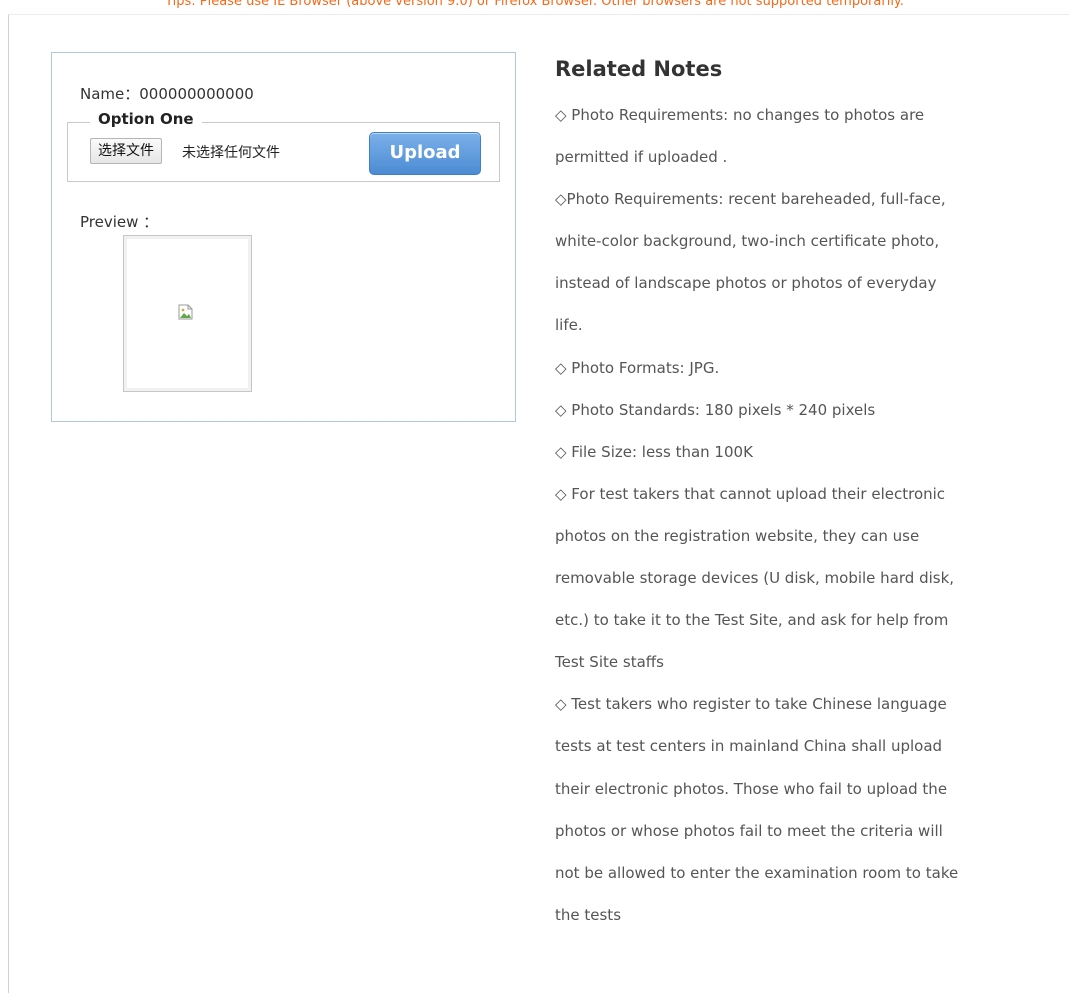 The height and width of the screenshot is (993, 1069). What do you see at coordinates (110, 94) in the screenshot?
I see `name-label: Name：` at bounding box center [110, 94].